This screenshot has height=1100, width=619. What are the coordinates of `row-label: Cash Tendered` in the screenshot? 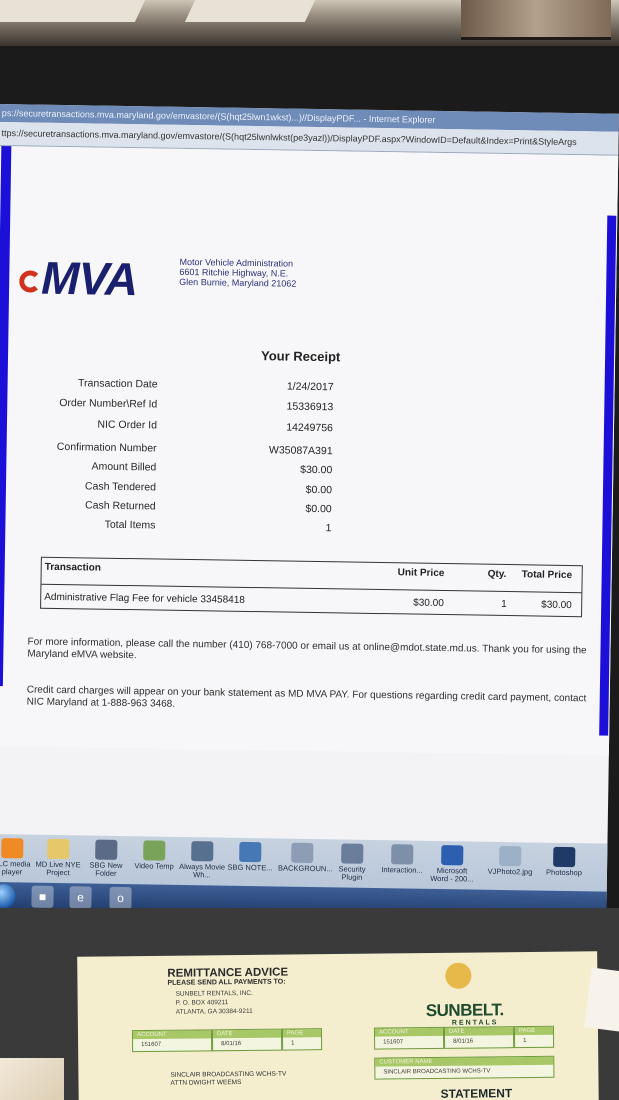 It's located at (120, 487).